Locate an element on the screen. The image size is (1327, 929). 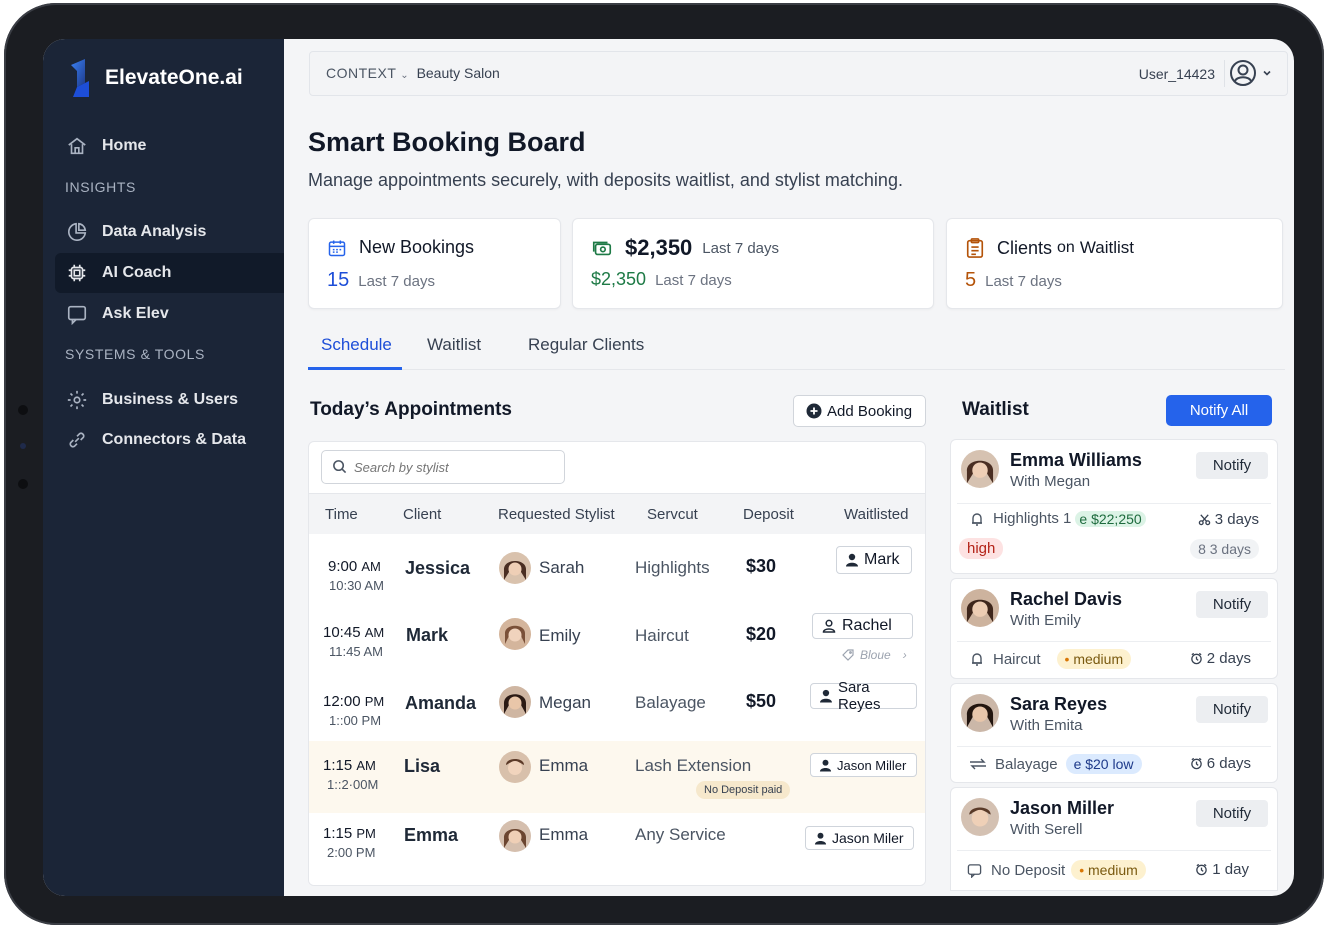
column-header: Deposit is located at coordinates (768, 514).